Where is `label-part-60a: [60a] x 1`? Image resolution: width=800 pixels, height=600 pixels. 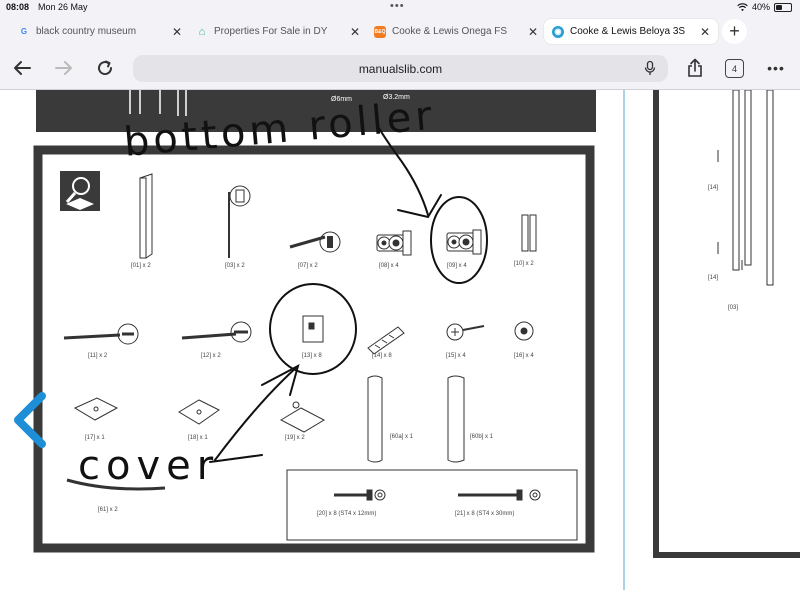
label-part-60a: [60a] x 1 is located at coordinates (402, 437).